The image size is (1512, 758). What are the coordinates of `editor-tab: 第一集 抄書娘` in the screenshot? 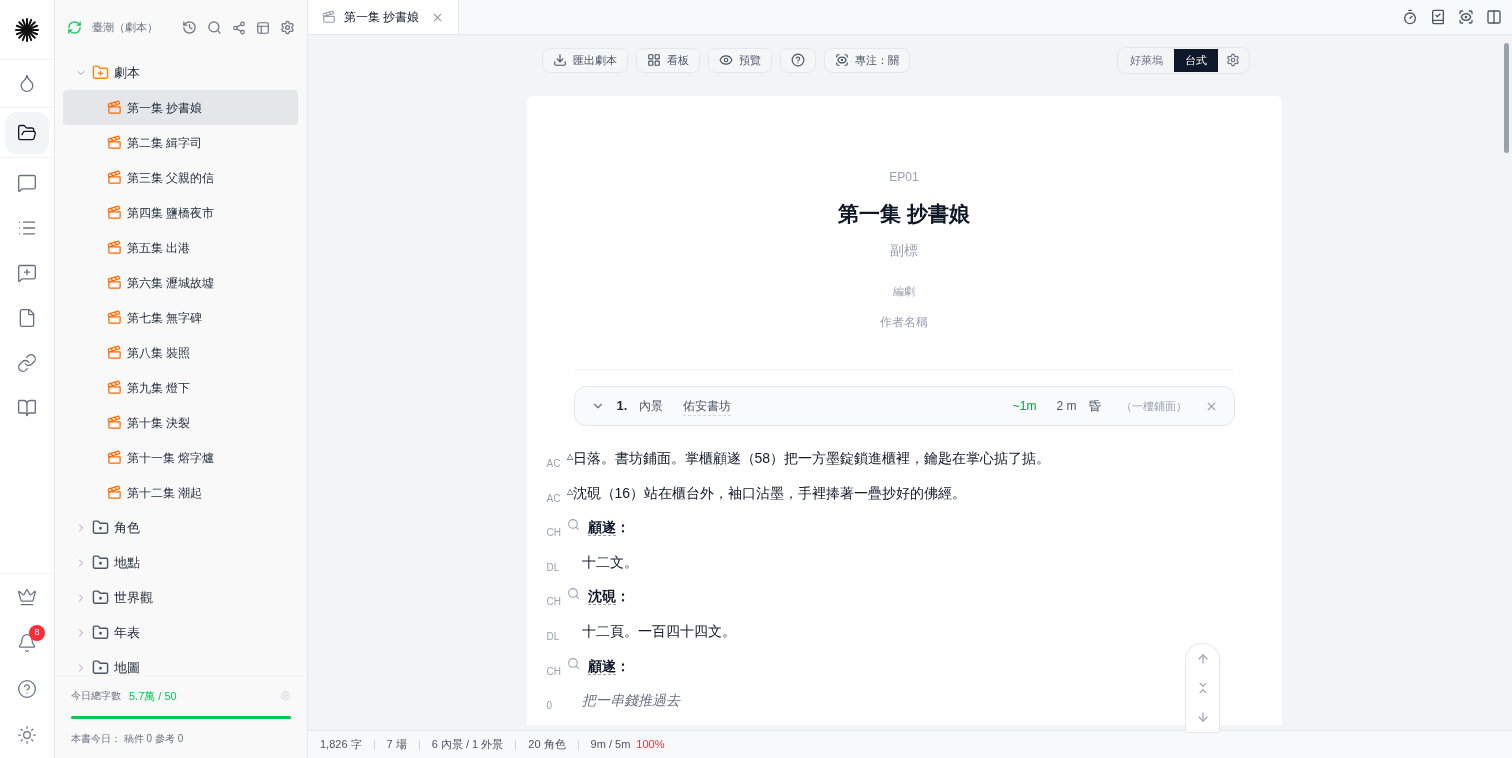 It's located at (384, 17).